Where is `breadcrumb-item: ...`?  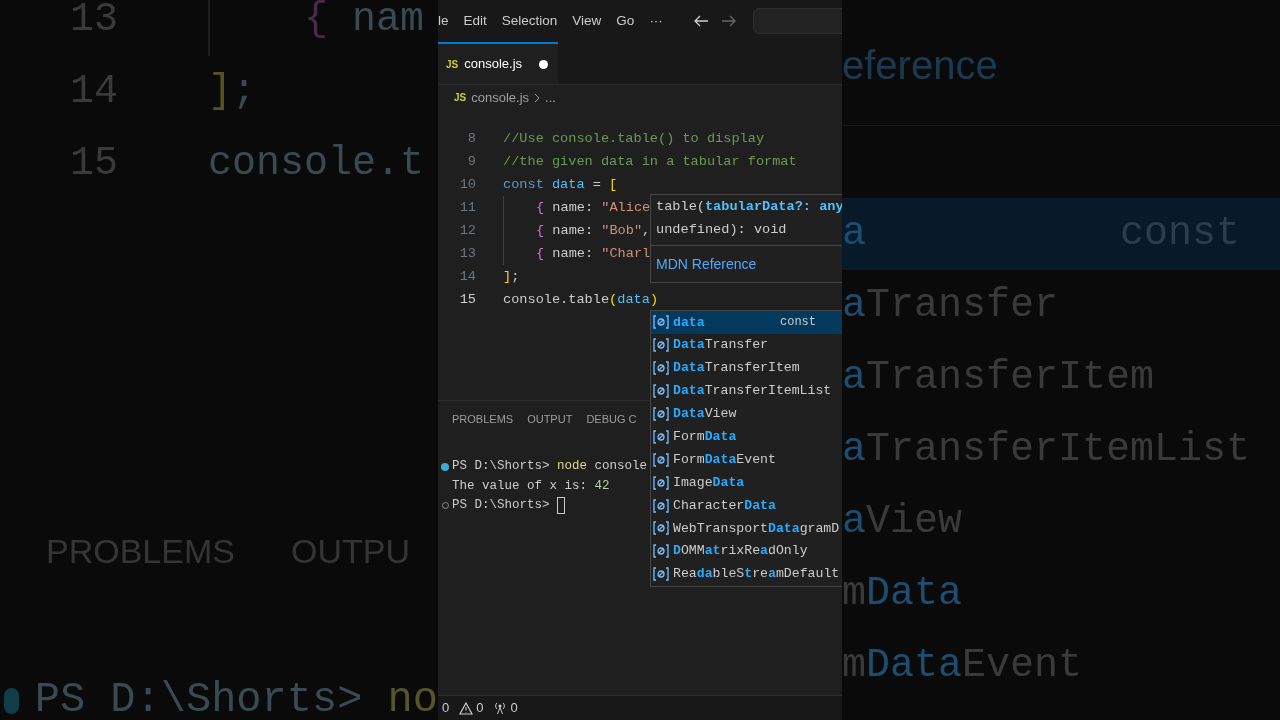
breadcrumb-item: ... is located at coordinates (550, 97).